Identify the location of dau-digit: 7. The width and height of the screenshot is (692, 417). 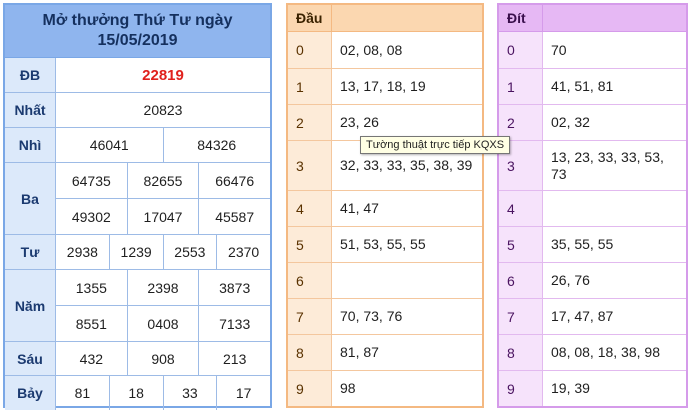
(310, 316).